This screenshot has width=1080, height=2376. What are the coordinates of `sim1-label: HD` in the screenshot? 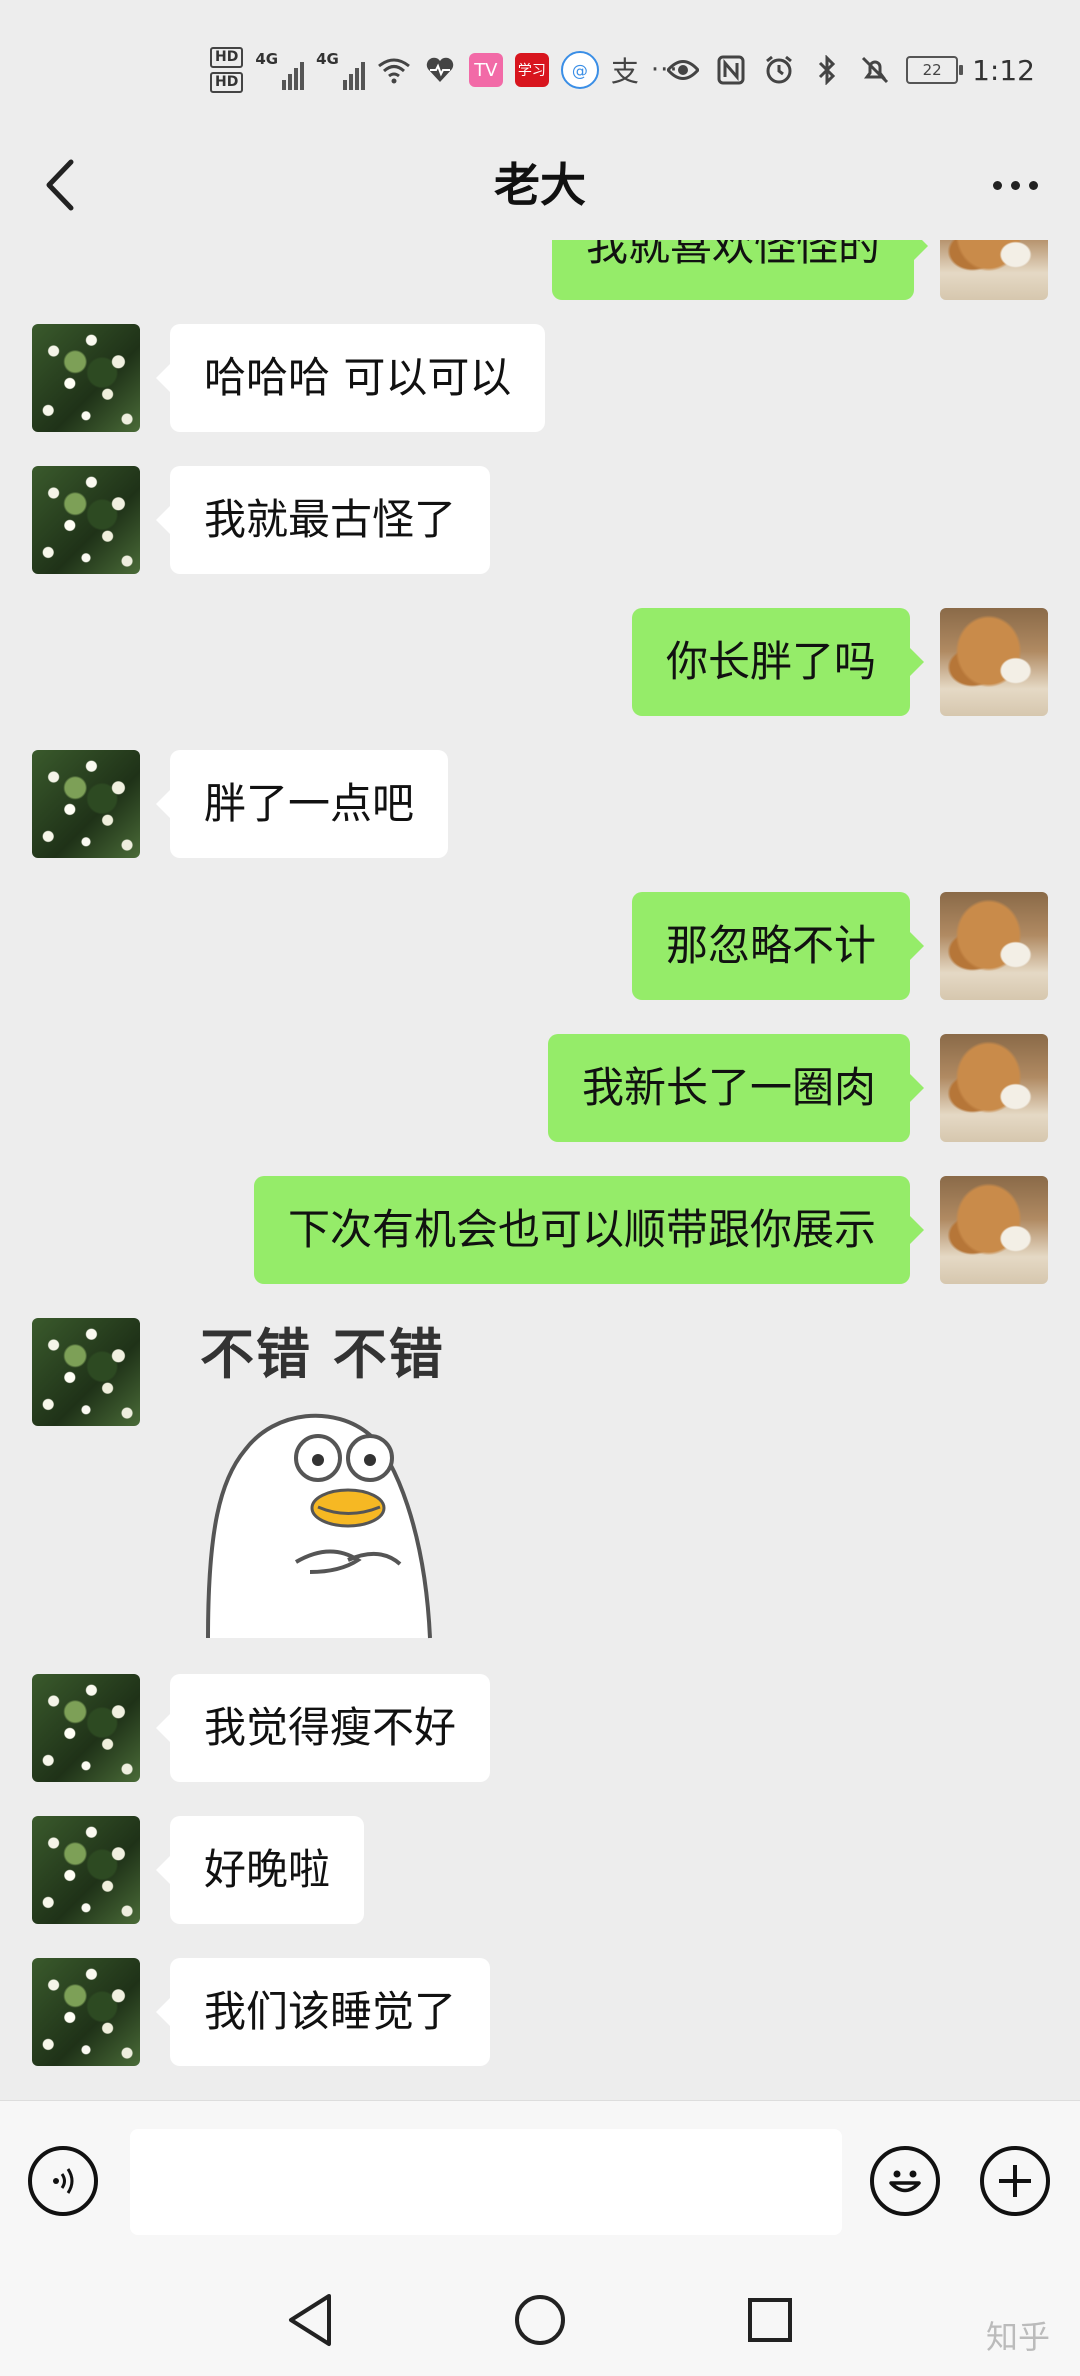 It's located at (227, 57).